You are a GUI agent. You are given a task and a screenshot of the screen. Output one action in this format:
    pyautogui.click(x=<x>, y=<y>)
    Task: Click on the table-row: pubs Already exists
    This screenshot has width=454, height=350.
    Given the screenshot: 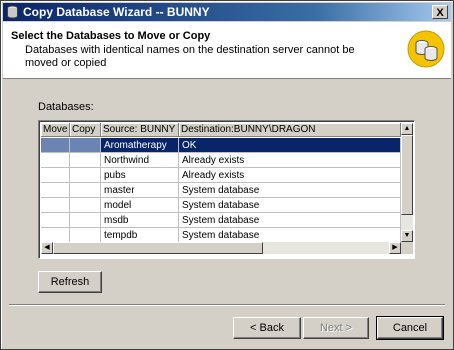 What is the action you would take?
    pyautogui.click(x=221, y=175)
    